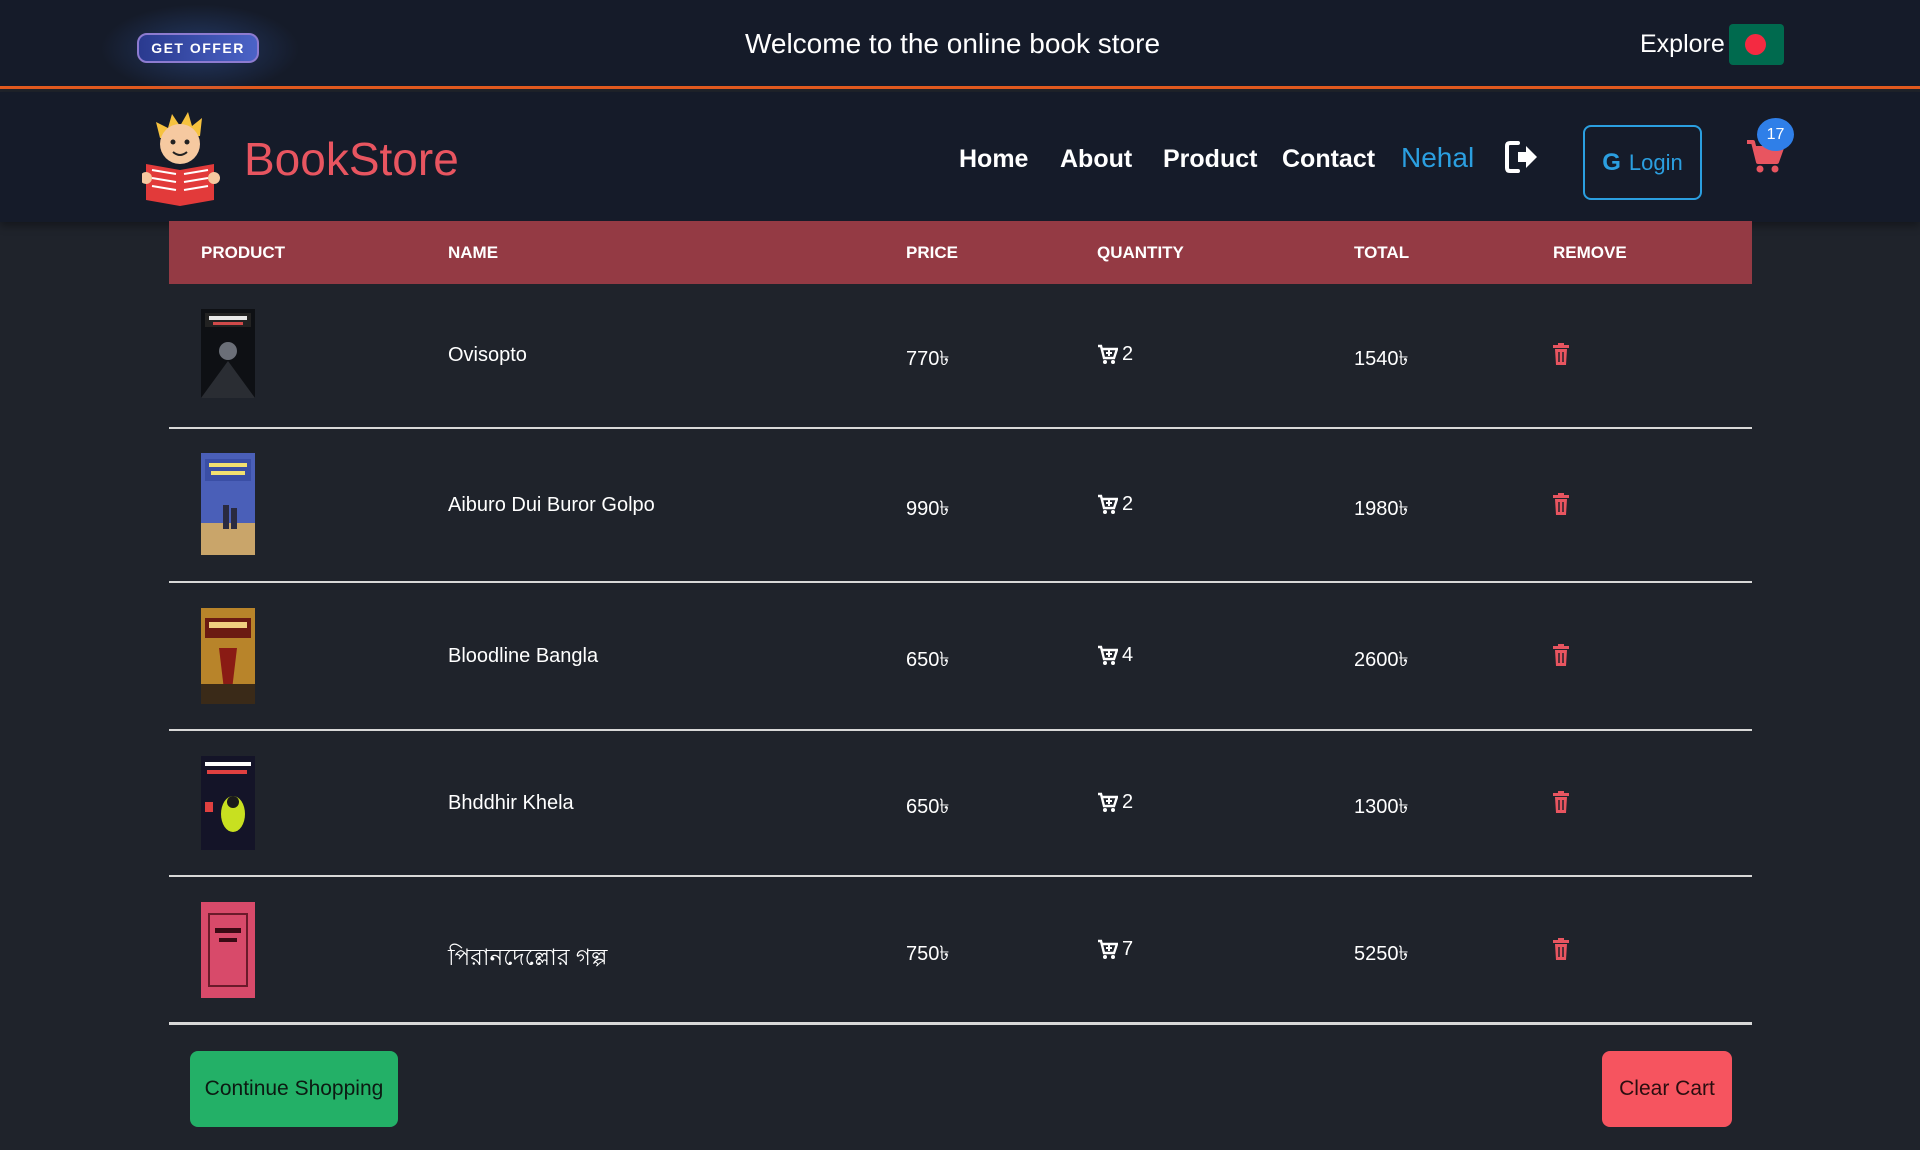  Describe the element at coordinates (1611, 162) in the screenshot. I see `google-icon: G` at that location.